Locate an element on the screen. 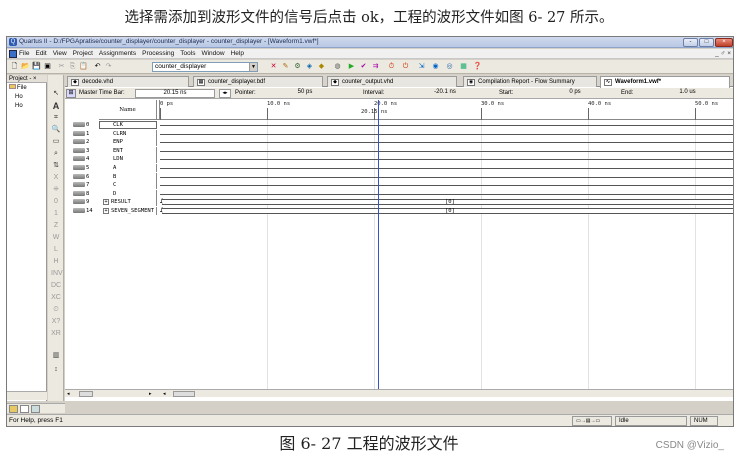 The image size is (738, 463). clock-value-icon: ⏲ is located at coordinates (56, 310).